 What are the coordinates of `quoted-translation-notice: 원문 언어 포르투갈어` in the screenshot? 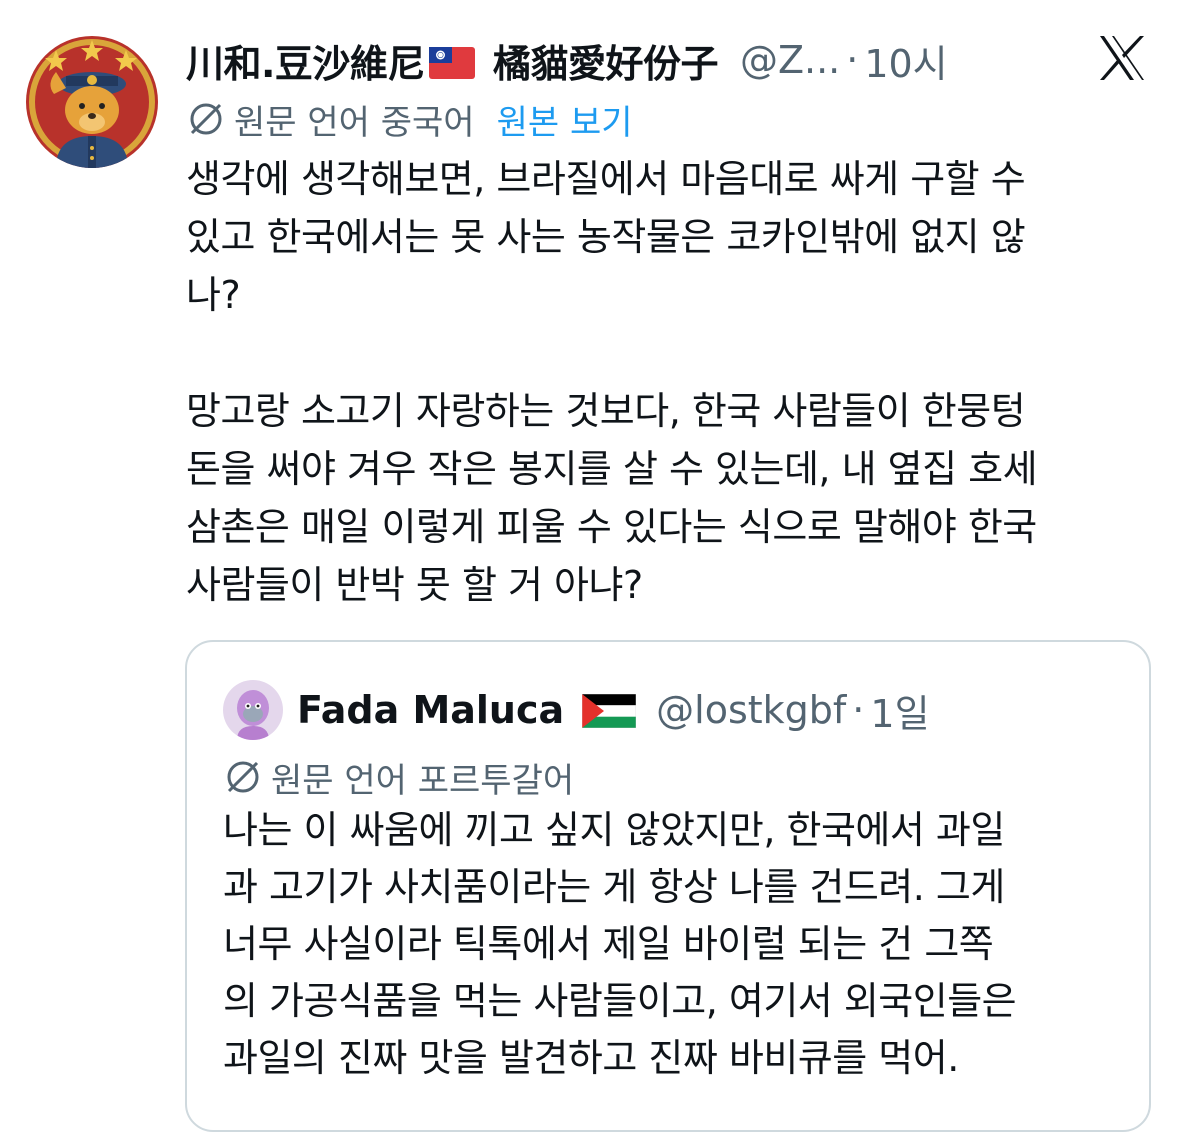 It's located at (398, 777).